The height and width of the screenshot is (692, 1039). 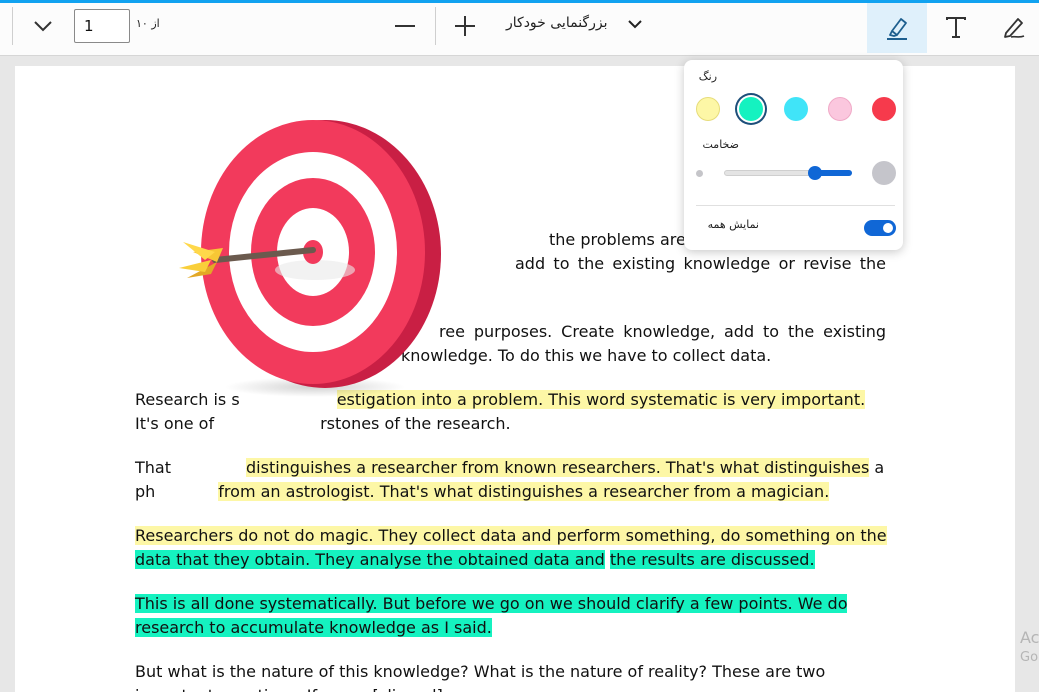 I want to click on minus-icon, so click(x=405, y=26).